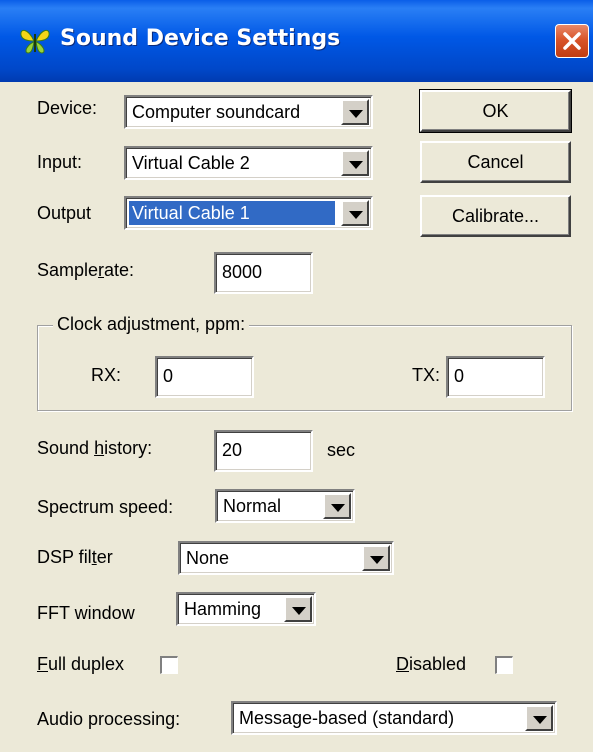  I want to click on dsp-filter-label: DSP filter, so click(75, 557).